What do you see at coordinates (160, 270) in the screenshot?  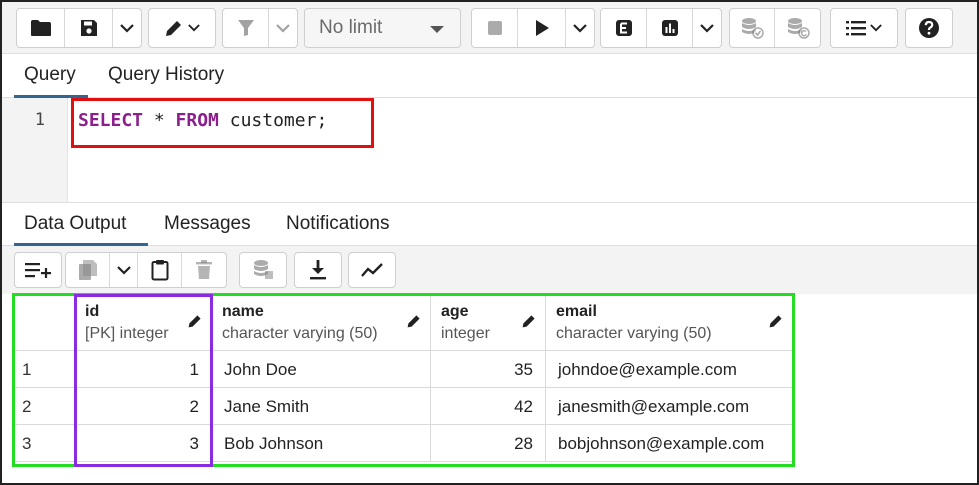 I see `paste-button` at bounding box center [160, 270].